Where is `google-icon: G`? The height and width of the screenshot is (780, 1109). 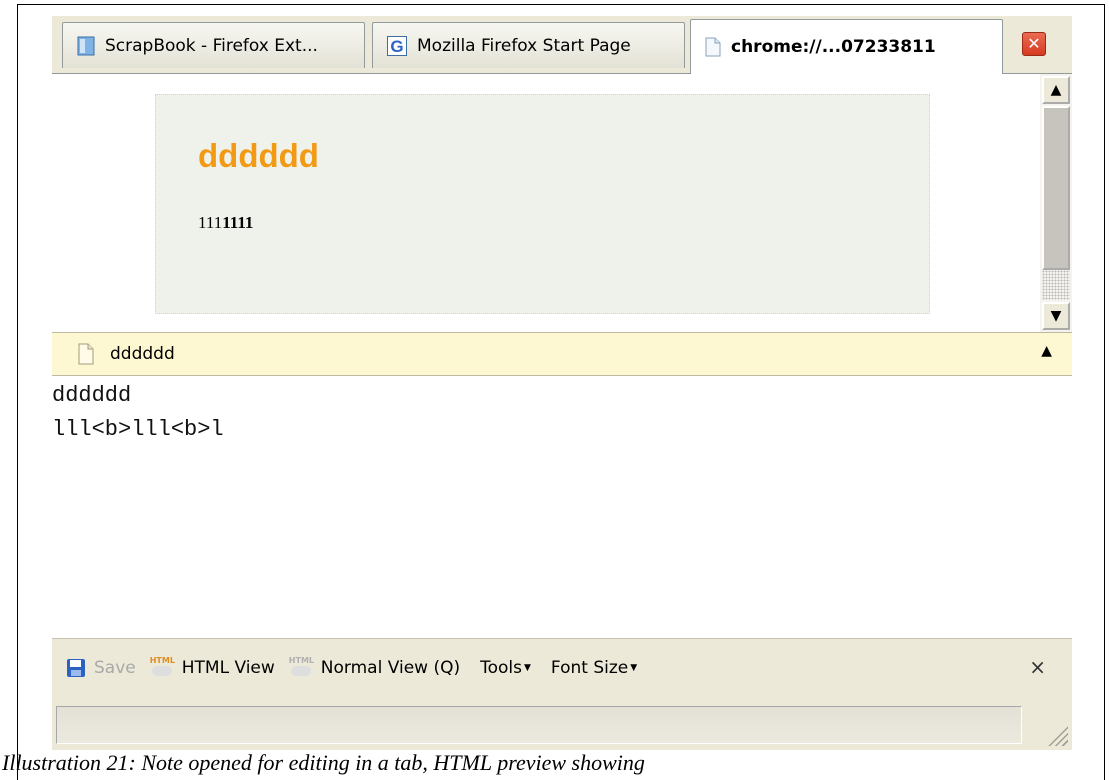 google-icon: G is located at coordinates (397, 45).